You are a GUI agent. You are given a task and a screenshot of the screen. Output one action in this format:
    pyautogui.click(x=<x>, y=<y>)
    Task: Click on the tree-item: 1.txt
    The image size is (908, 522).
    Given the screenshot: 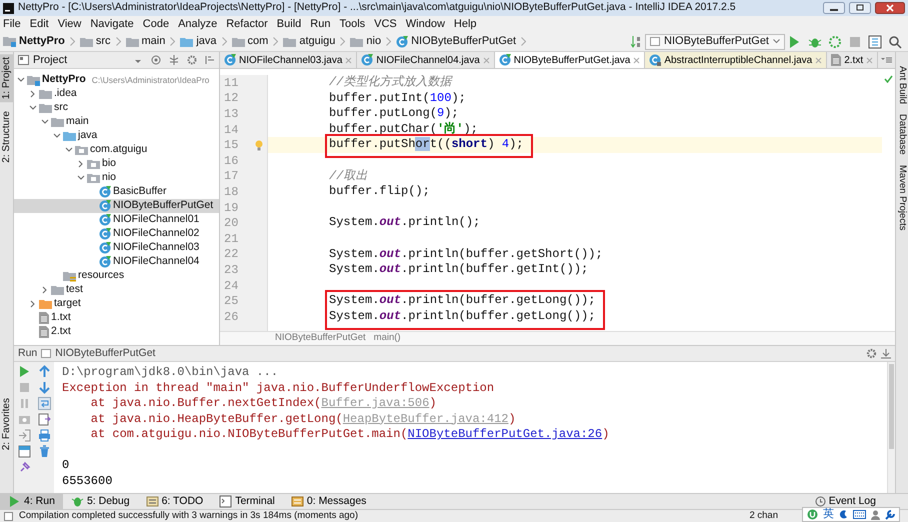 What is the action you would take?
    pyautogui.click(x=116, y=318)
    